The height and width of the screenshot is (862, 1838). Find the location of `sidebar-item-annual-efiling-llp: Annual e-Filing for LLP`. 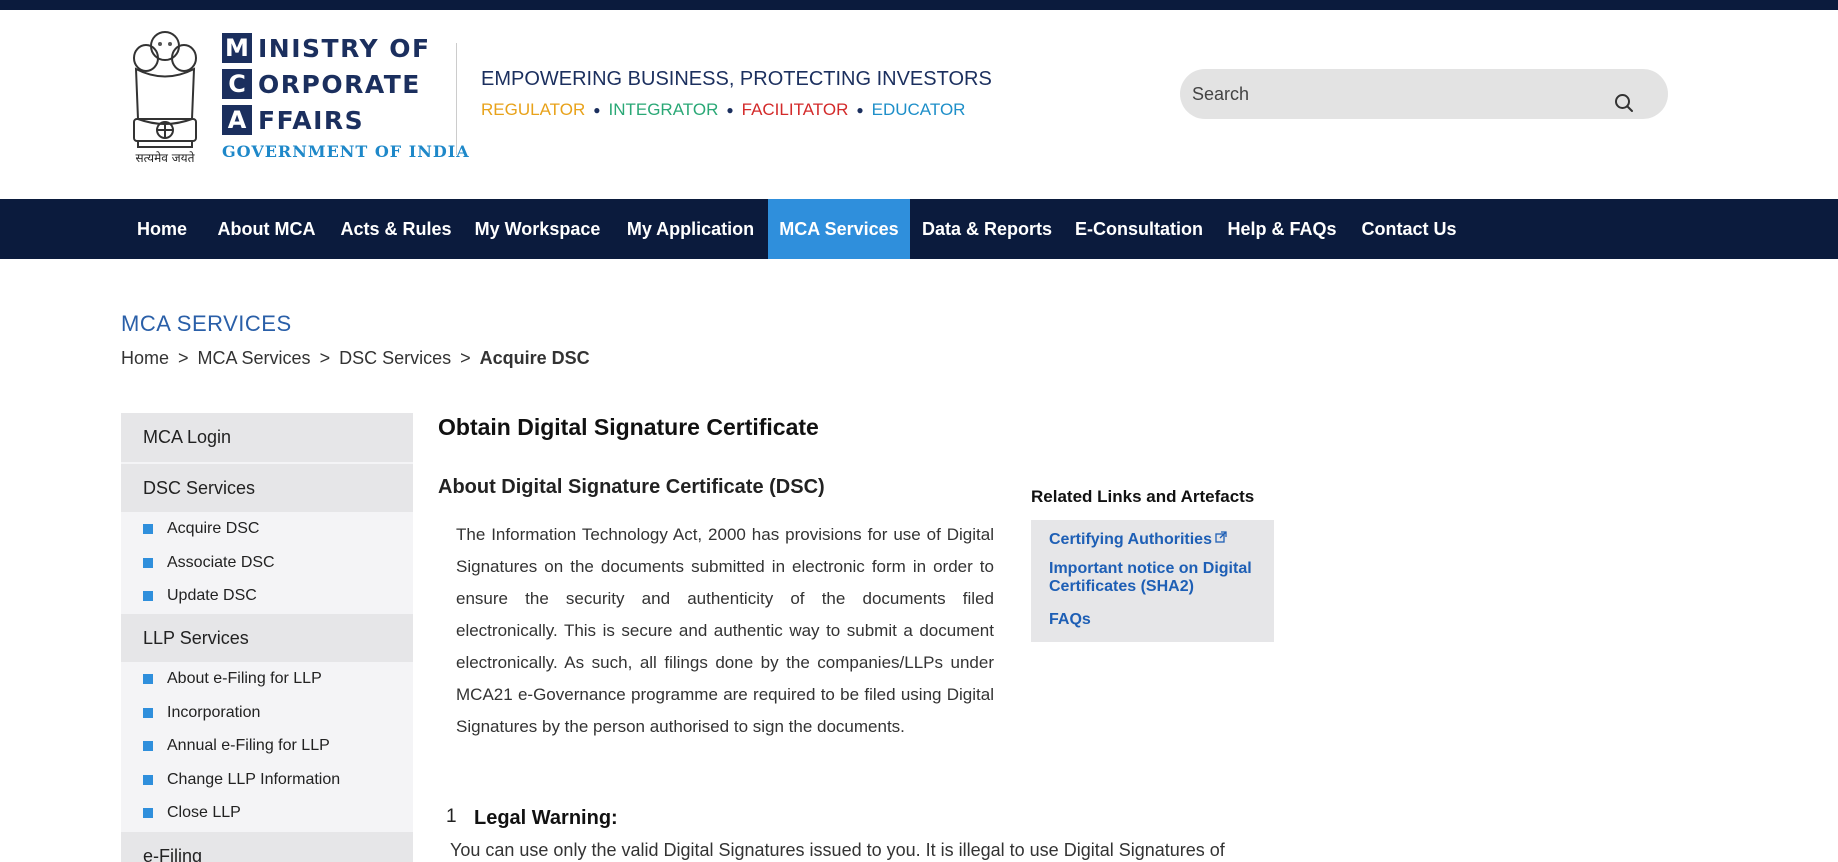

sidebar-item-annual-efiling-llp: Annual e-Filing for LLP is located at coordinates (278, 746).